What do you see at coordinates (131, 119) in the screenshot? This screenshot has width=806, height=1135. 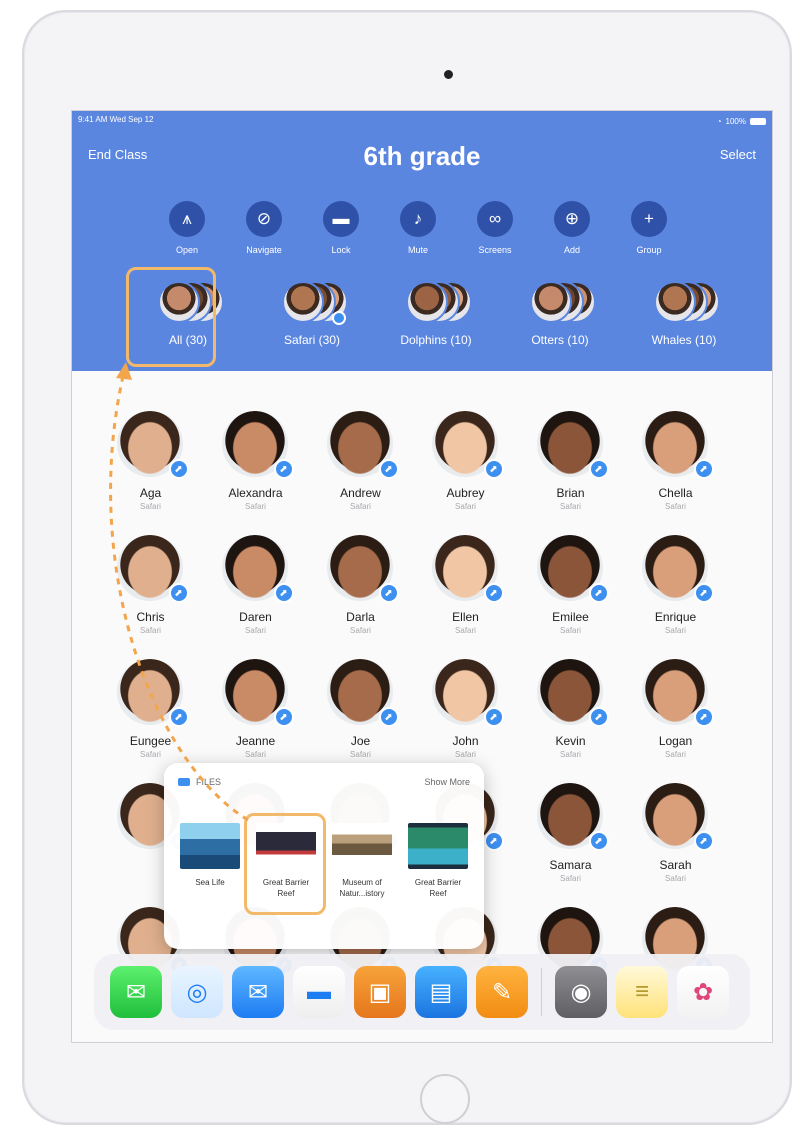 I see `status-date: Wed Sep 12` at bounding box center [131, 119].